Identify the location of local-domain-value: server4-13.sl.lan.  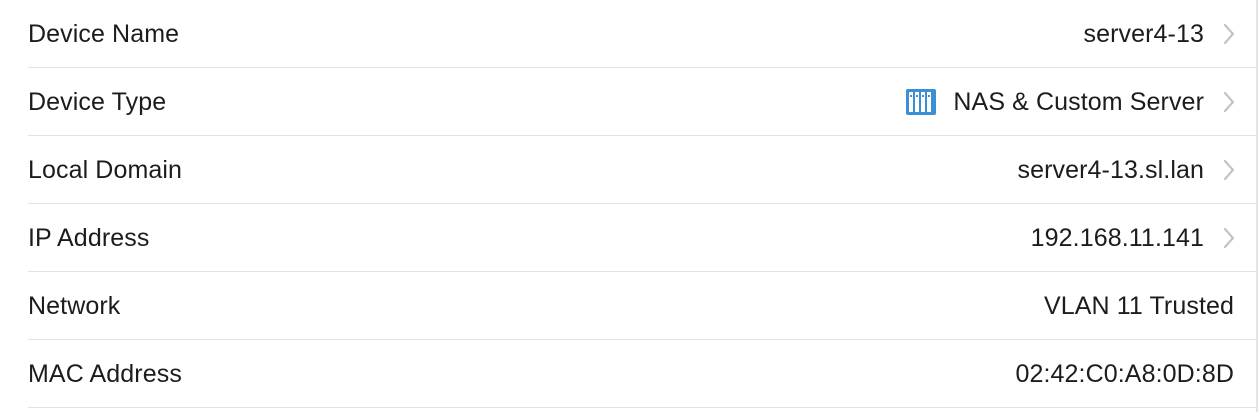
(1110, 169).